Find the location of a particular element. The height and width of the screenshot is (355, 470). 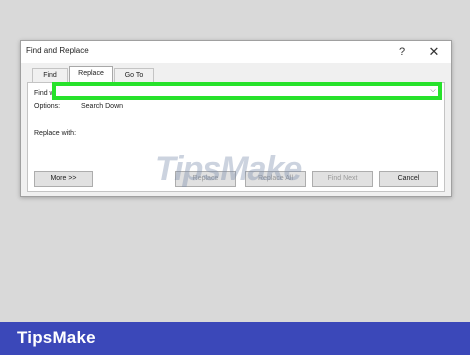

tab-strip: Find Replace Go To is located at coordinates (236, 74).